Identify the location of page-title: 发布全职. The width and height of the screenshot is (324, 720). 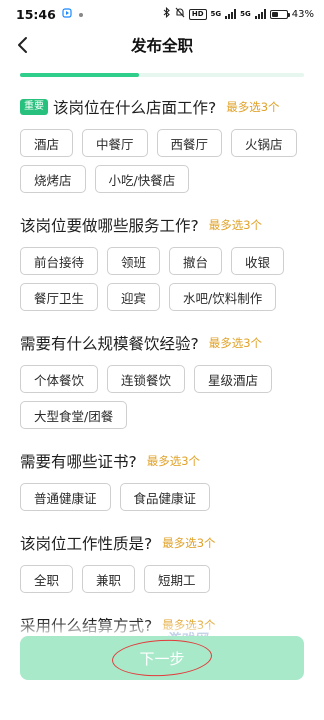
(161, 46).